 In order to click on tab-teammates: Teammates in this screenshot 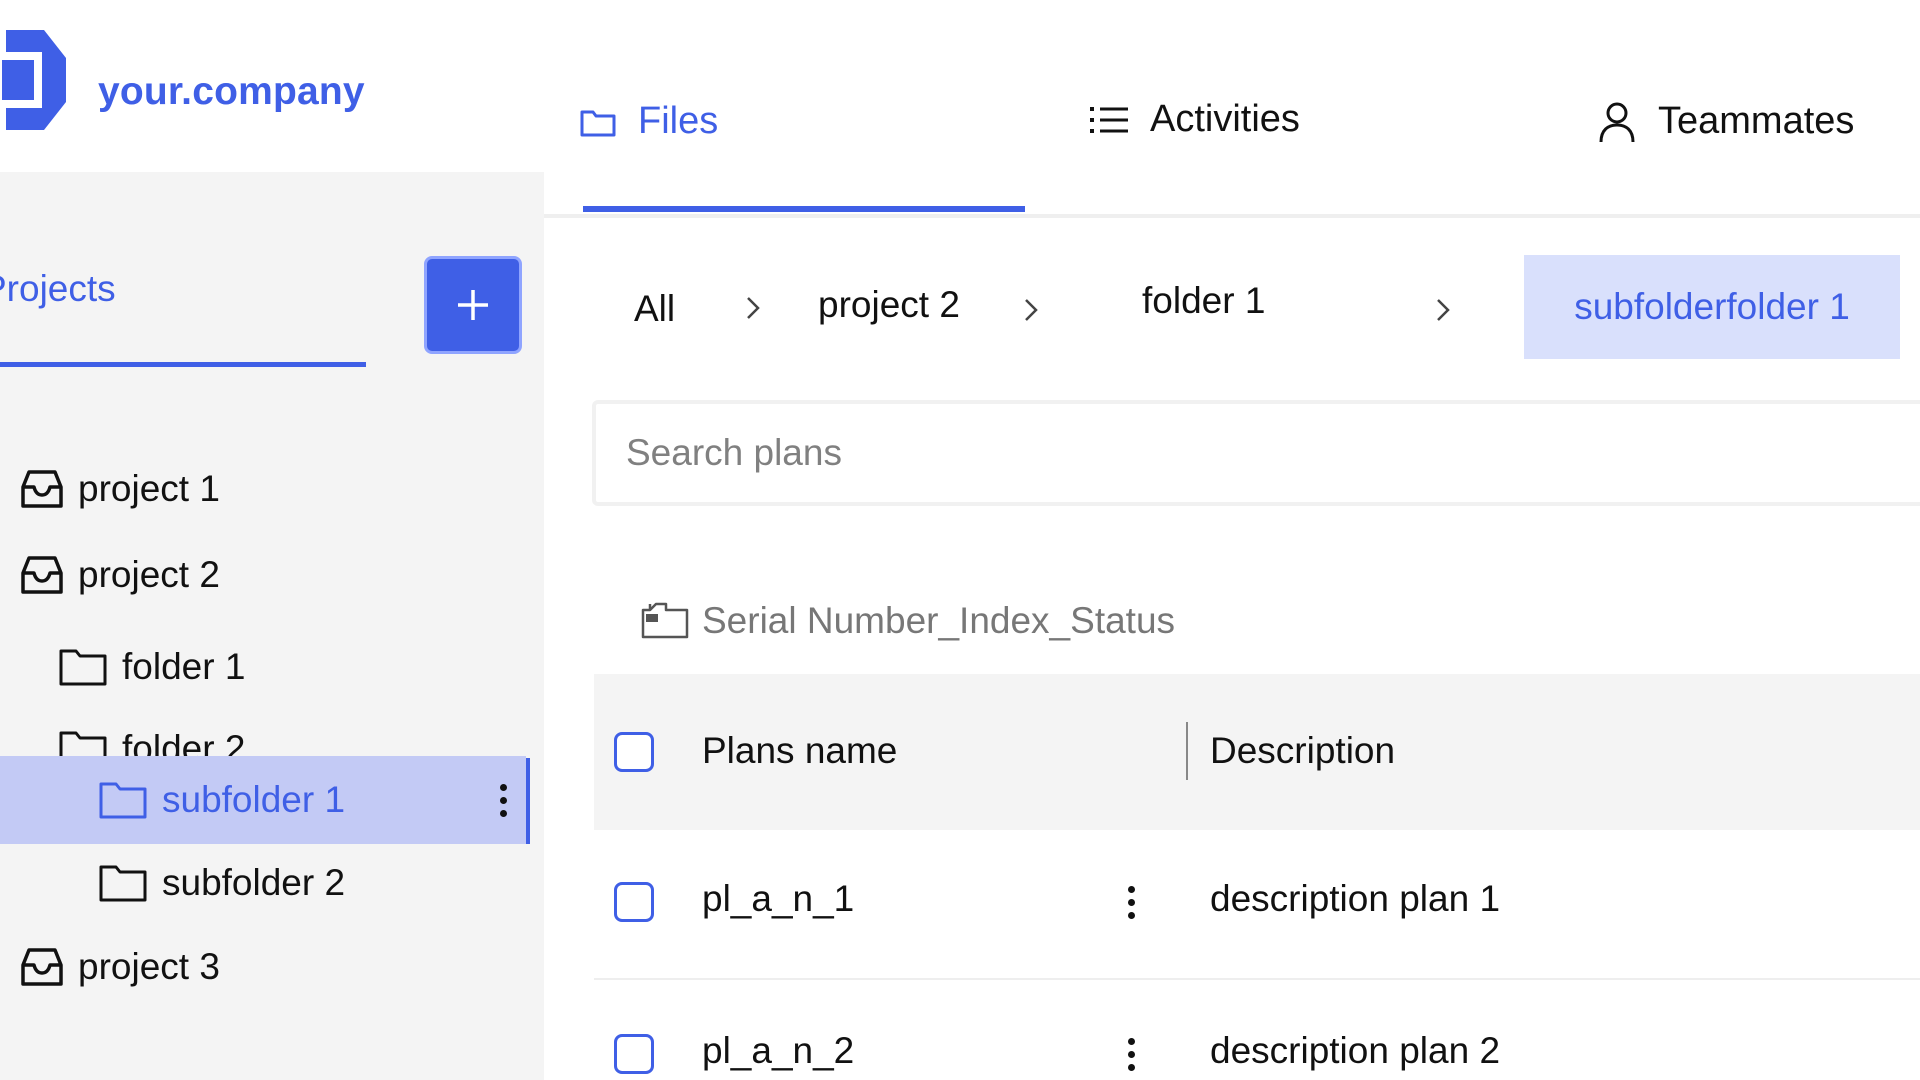, I will do `click(1726, 121)`.